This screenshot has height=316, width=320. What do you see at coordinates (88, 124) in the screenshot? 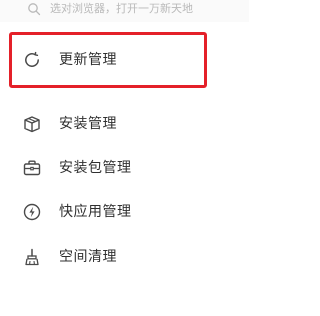
I see `menu-item-label: 安装管理` at bounding box center [88, 124].